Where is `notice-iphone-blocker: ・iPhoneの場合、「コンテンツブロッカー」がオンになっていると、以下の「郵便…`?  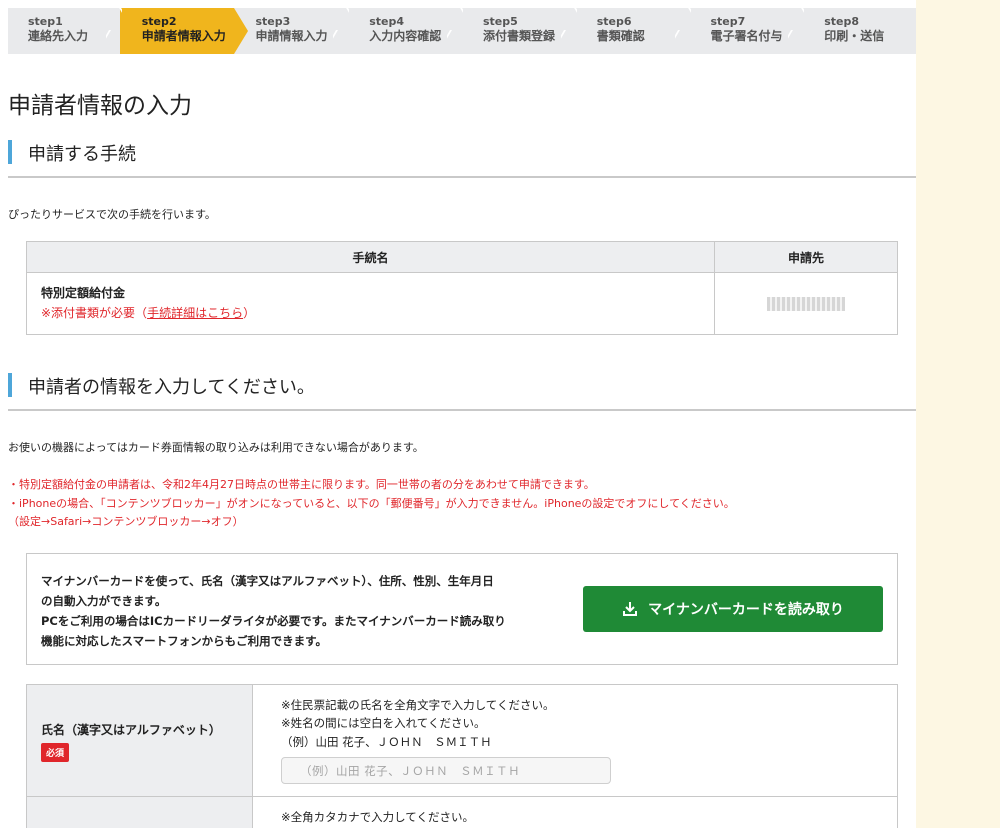 notice-iphone-blocker: ・iPhoneの場合、「コンテンツブロッカー」がオンになっていると、以下の「郵便… is located at coordinates (371, 503).